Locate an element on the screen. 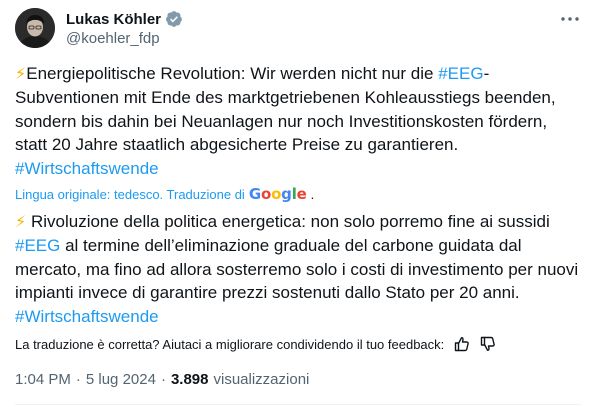 Image resolution: width=594 pixels, height=407 pixels. more-options-icon is located at coordinates (570, 19).